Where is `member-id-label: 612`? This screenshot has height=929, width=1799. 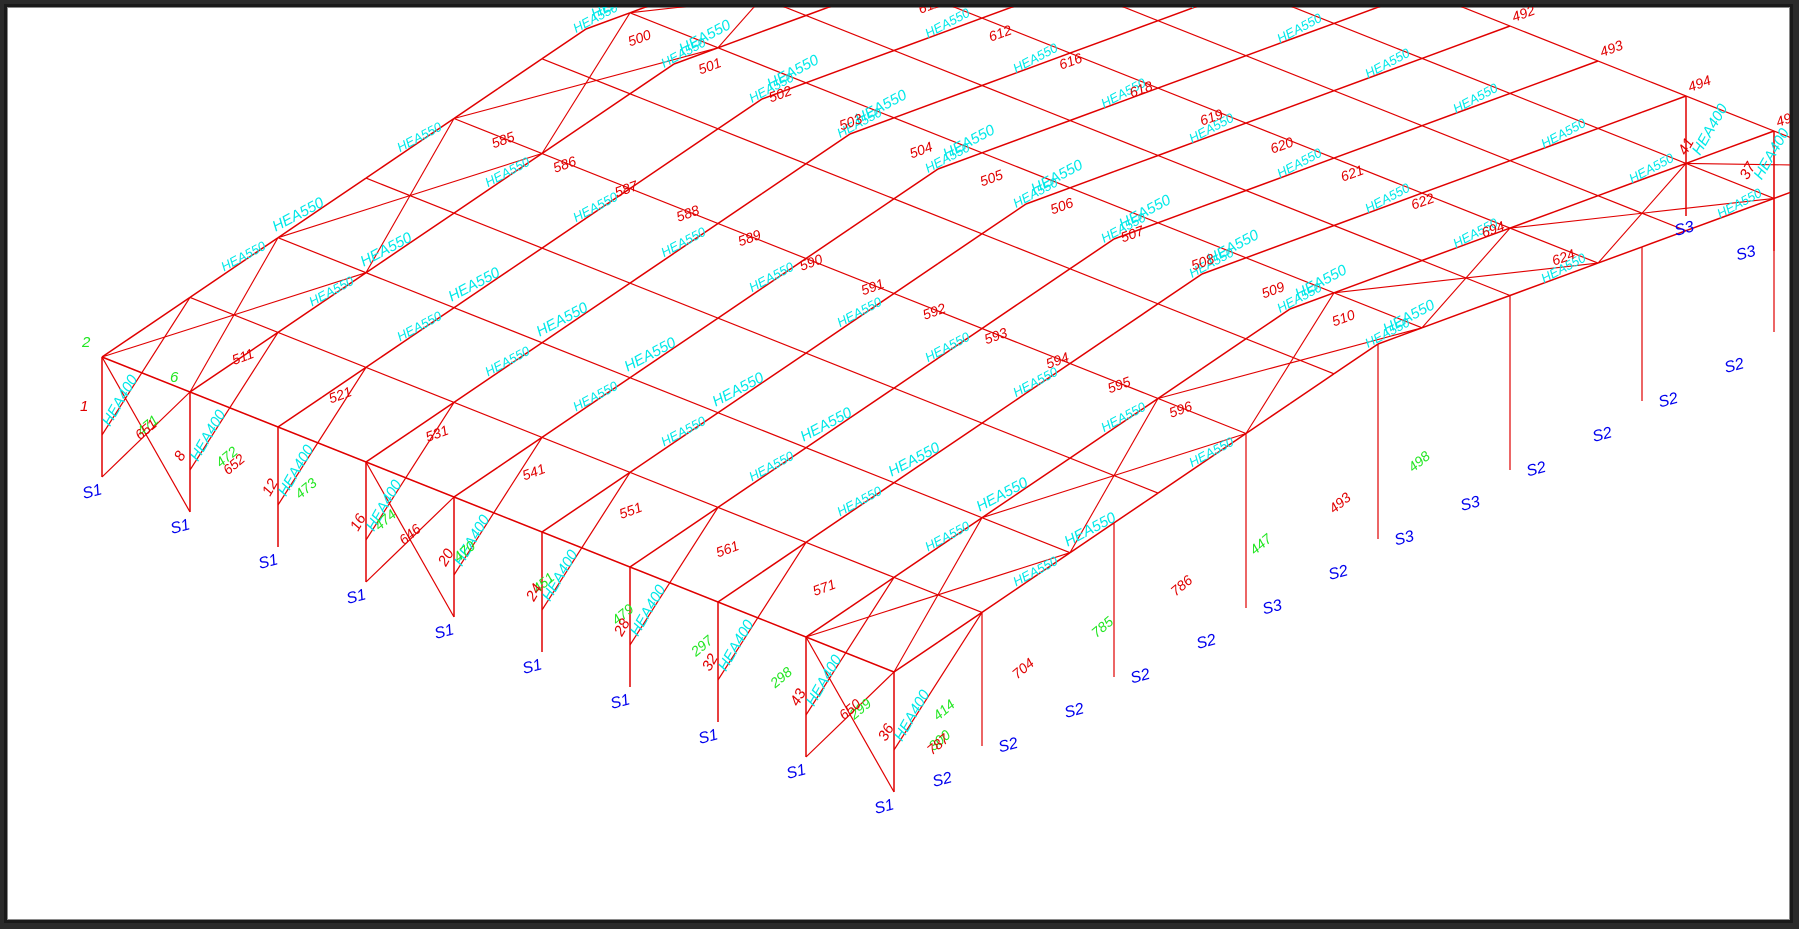
member-id-label: 612 is located at coordinates (1000, 33).